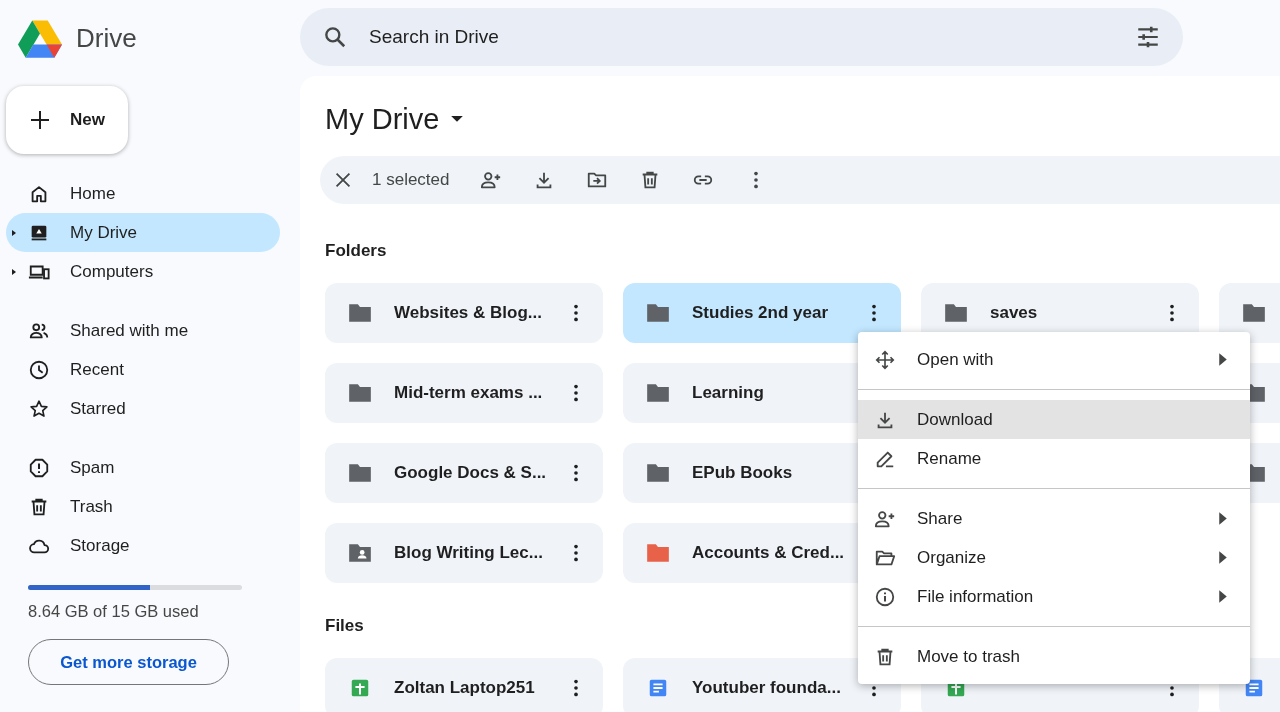 The image size is (1280, 712). Describe the element at coordinates (39, 369) in the screenshot. I see `clock-icon` at that location.